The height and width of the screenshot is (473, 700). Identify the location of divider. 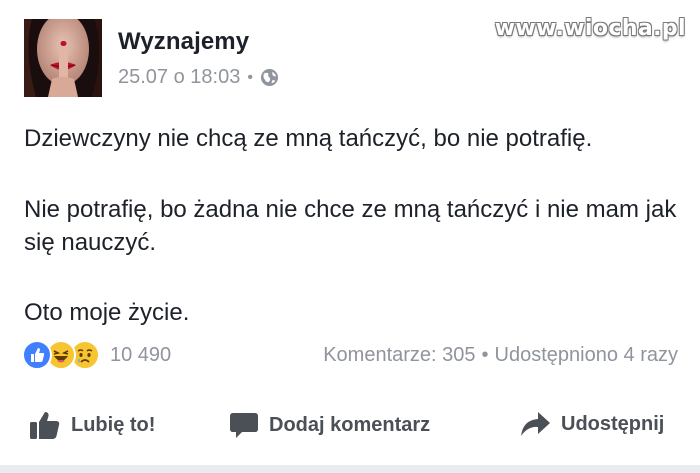
(350, 390).